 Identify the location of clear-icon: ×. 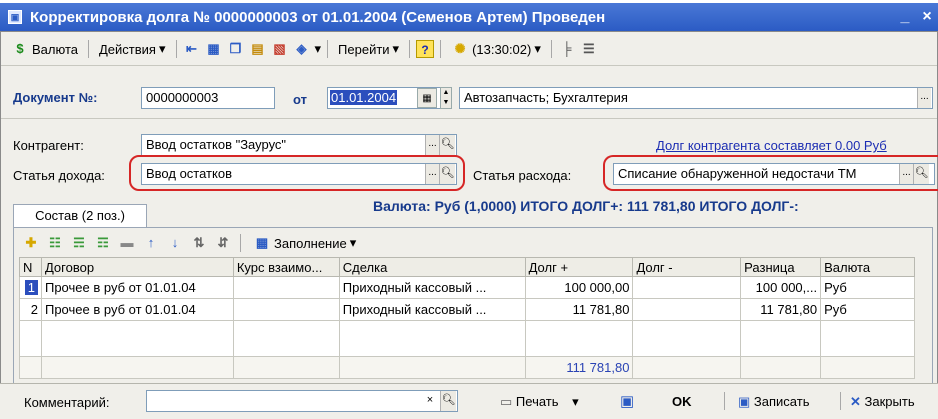
(430, 401).